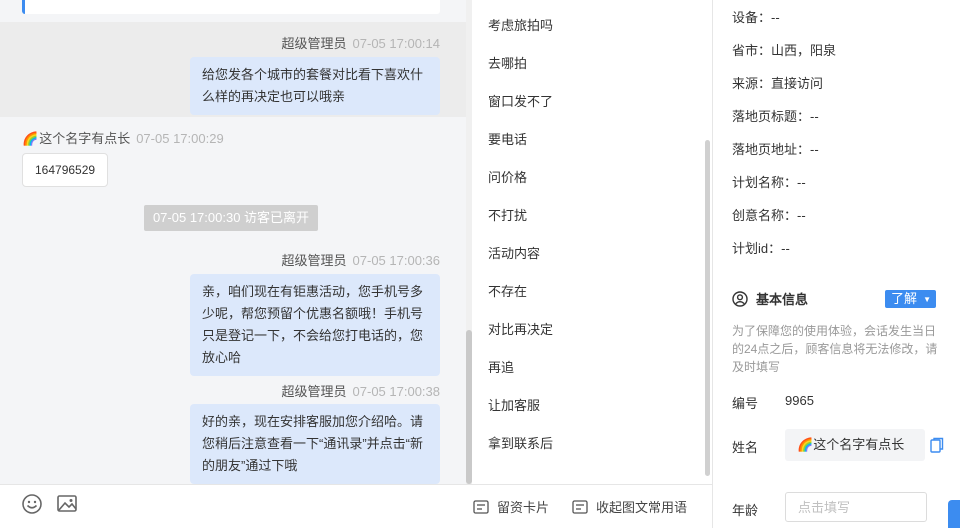  What do you see at coordinates (313, 335) in the screenshot?
I see `message-text-line: 只是登记一下，不会给您打电话的，您` at bounding box center [313, 335].